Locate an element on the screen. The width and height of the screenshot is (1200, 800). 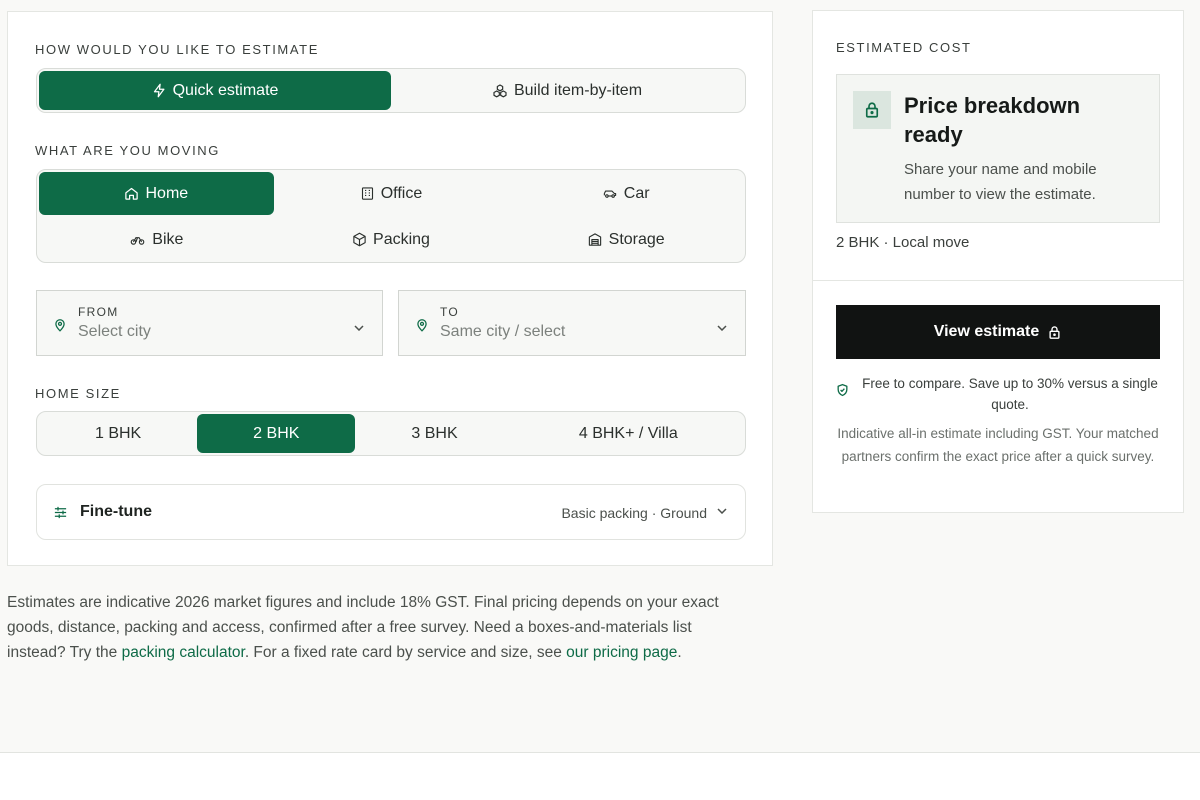
footnote-text: . is located at coordinates (679, 652).